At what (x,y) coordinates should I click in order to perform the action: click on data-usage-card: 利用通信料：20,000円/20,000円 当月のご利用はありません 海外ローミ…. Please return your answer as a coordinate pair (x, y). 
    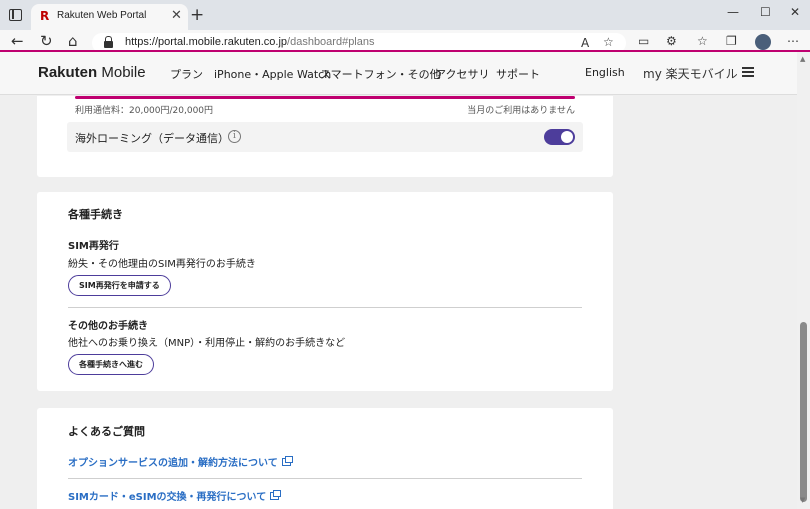
    Looking at the image, I should click on (325, 136).